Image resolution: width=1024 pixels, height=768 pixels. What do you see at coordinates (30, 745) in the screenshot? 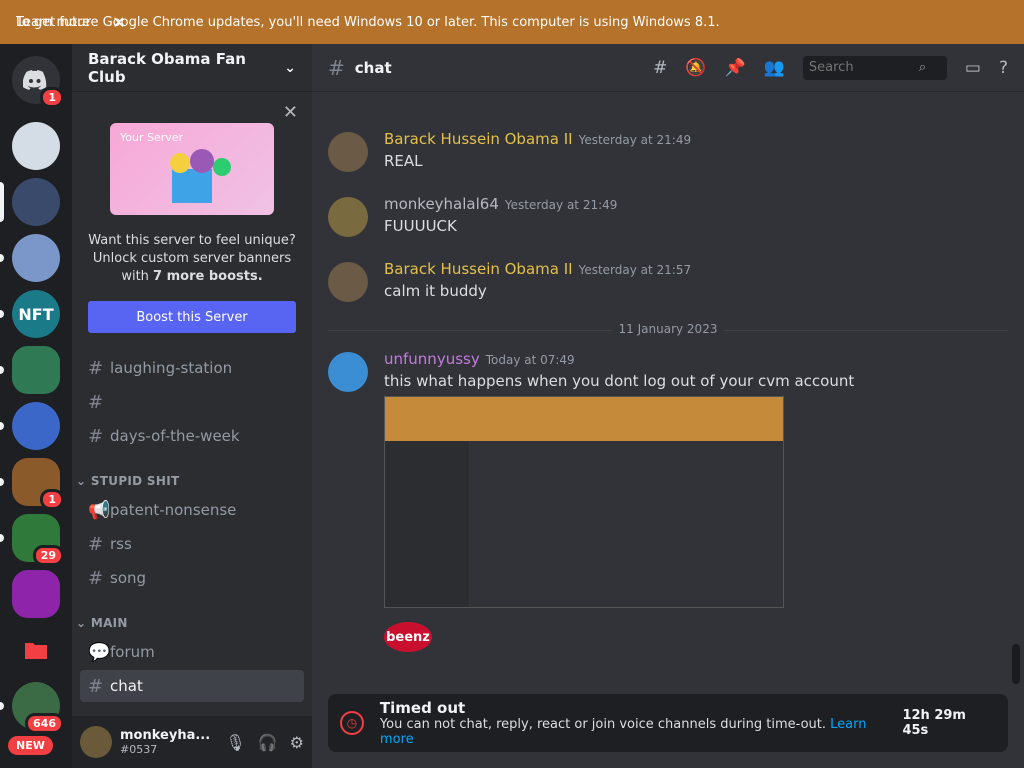
I see `new-badge: NEW` at bounding box center [30, 745].